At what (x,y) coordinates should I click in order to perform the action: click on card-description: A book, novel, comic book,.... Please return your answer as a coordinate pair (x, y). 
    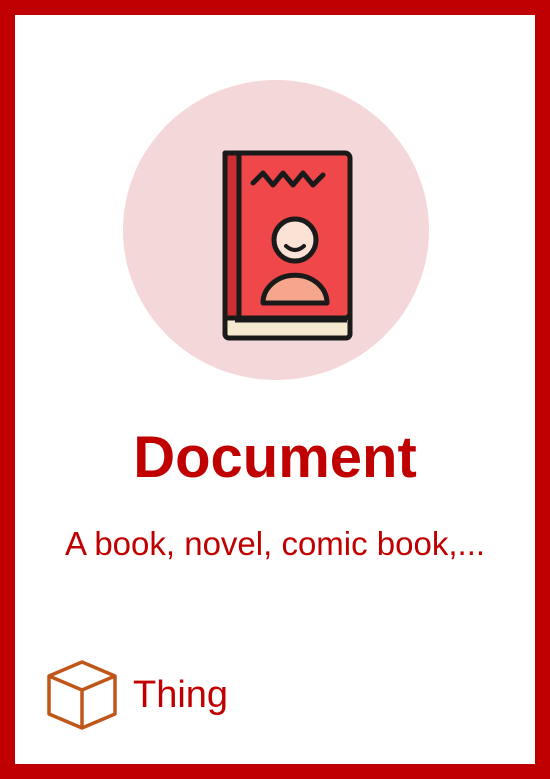
    Looking at the image, I should click on (275, 543).